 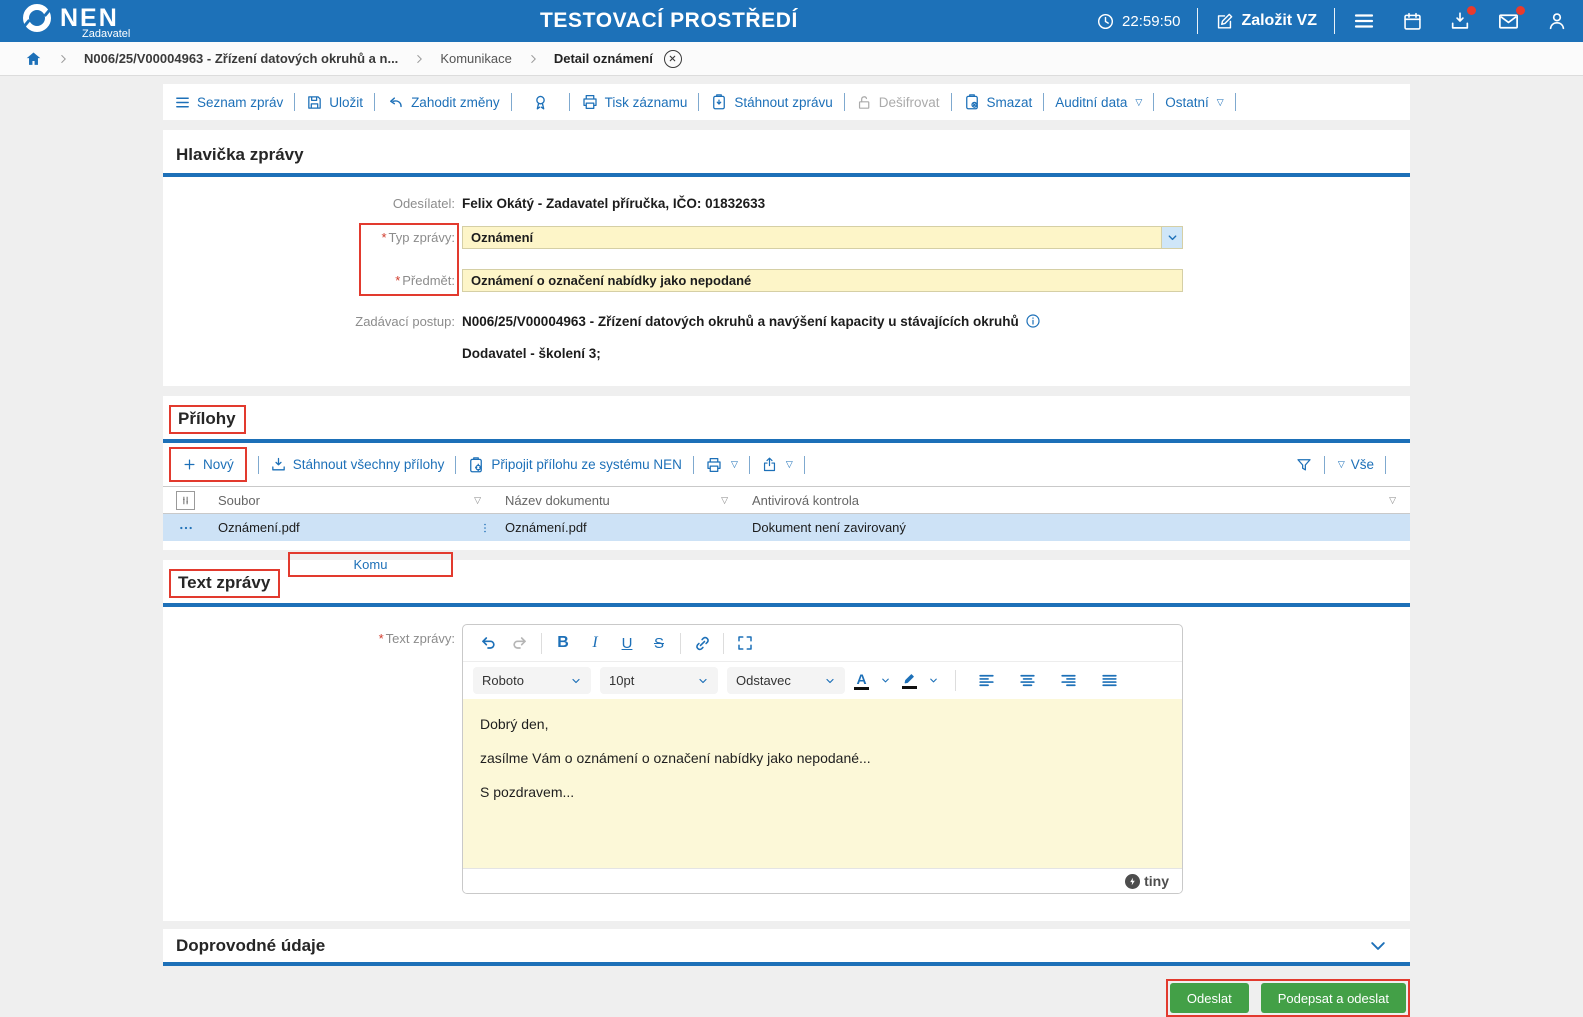 What do you see at coordinates (37, 18) in the screenshot?
I see `nen-logo-icon` at bounding box center [37, 18].